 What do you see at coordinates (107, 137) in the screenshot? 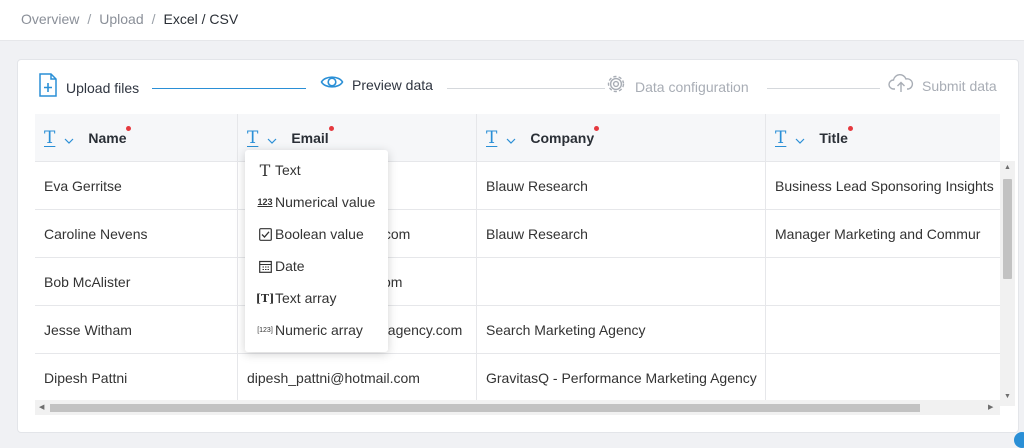
I see `column-name: Name` at bounding box center [107, 137].